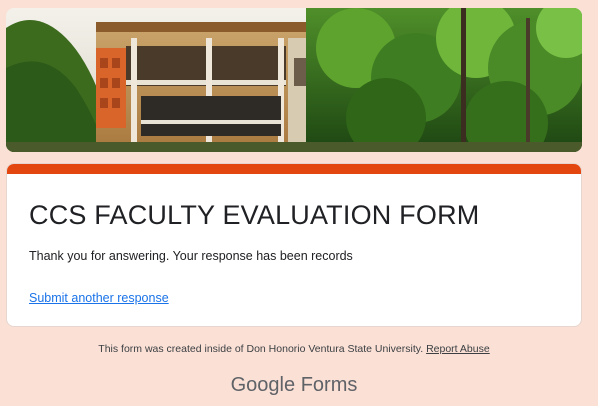 The width and height of the screenshot is (598, 406). I want to click on google-forms-logo: Google Forms, so click(294, 385).